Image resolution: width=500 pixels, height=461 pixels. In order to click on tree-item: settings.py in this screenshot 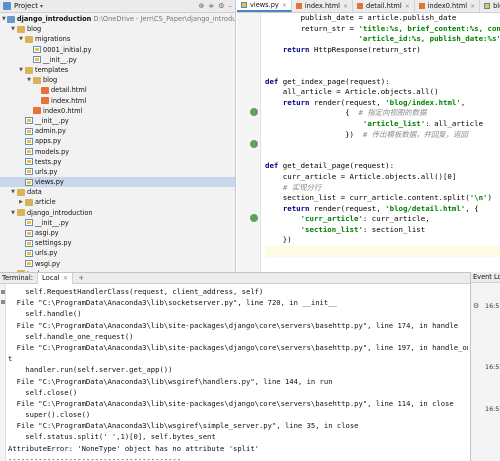, I will do `click(117, 243)`.